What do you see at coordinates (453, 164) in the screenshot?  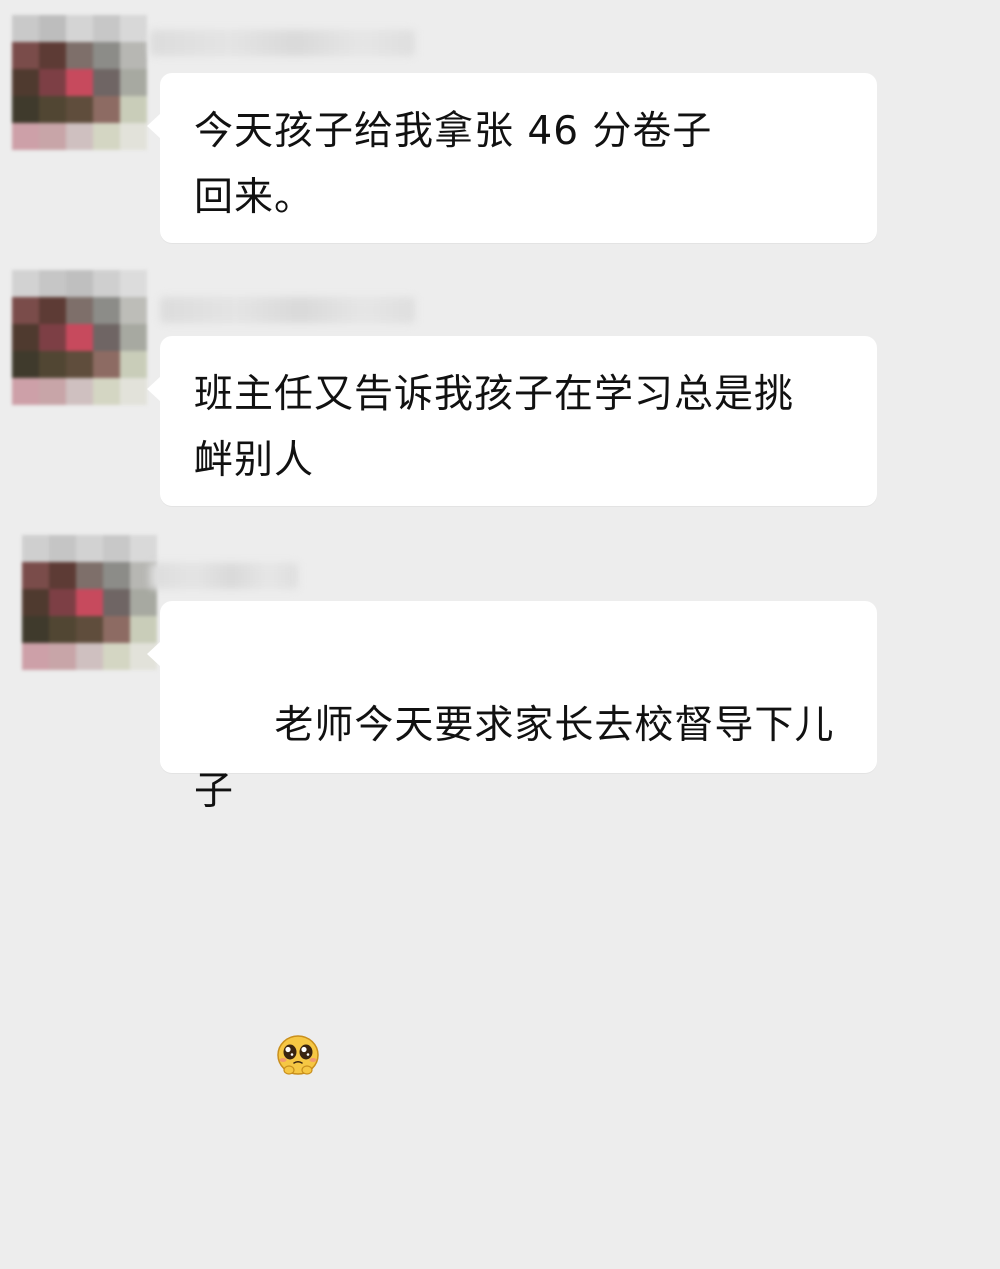 I see `message-text: 今天孩子给我拿张 46 分卷子 回来。` at bounding box center [453, 164].